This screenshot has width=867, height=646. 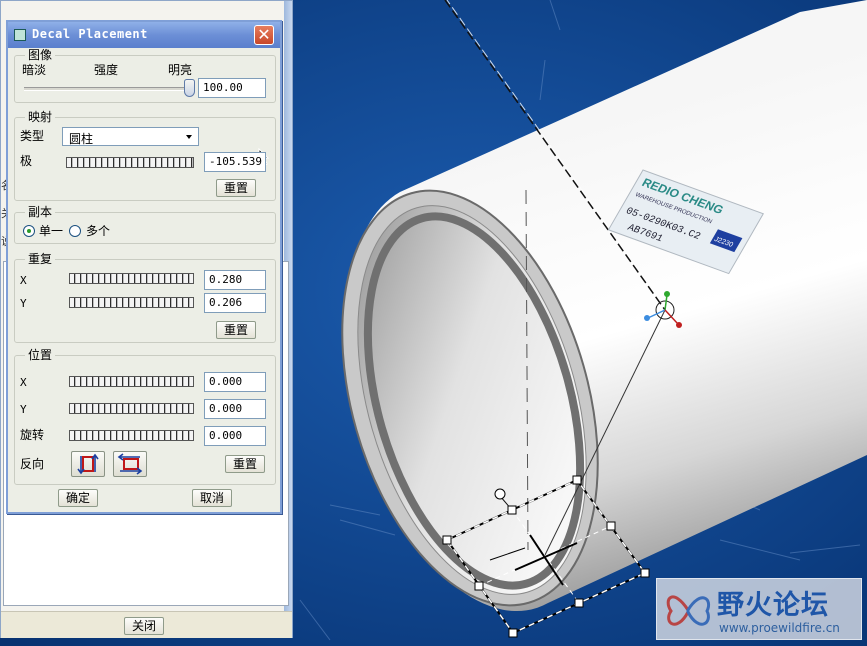 I want to click on repeat-x-label: X, so click(x=23, y=280).